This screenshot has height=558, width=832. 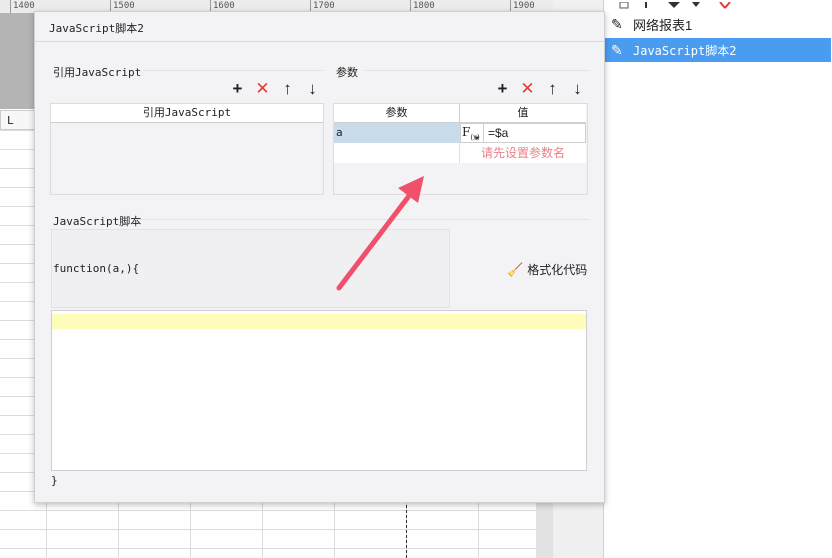 What do you see at coordinates (237, 88) in the screenshot?
I see `add-ref-button: +` at bounding box center [237, 88].